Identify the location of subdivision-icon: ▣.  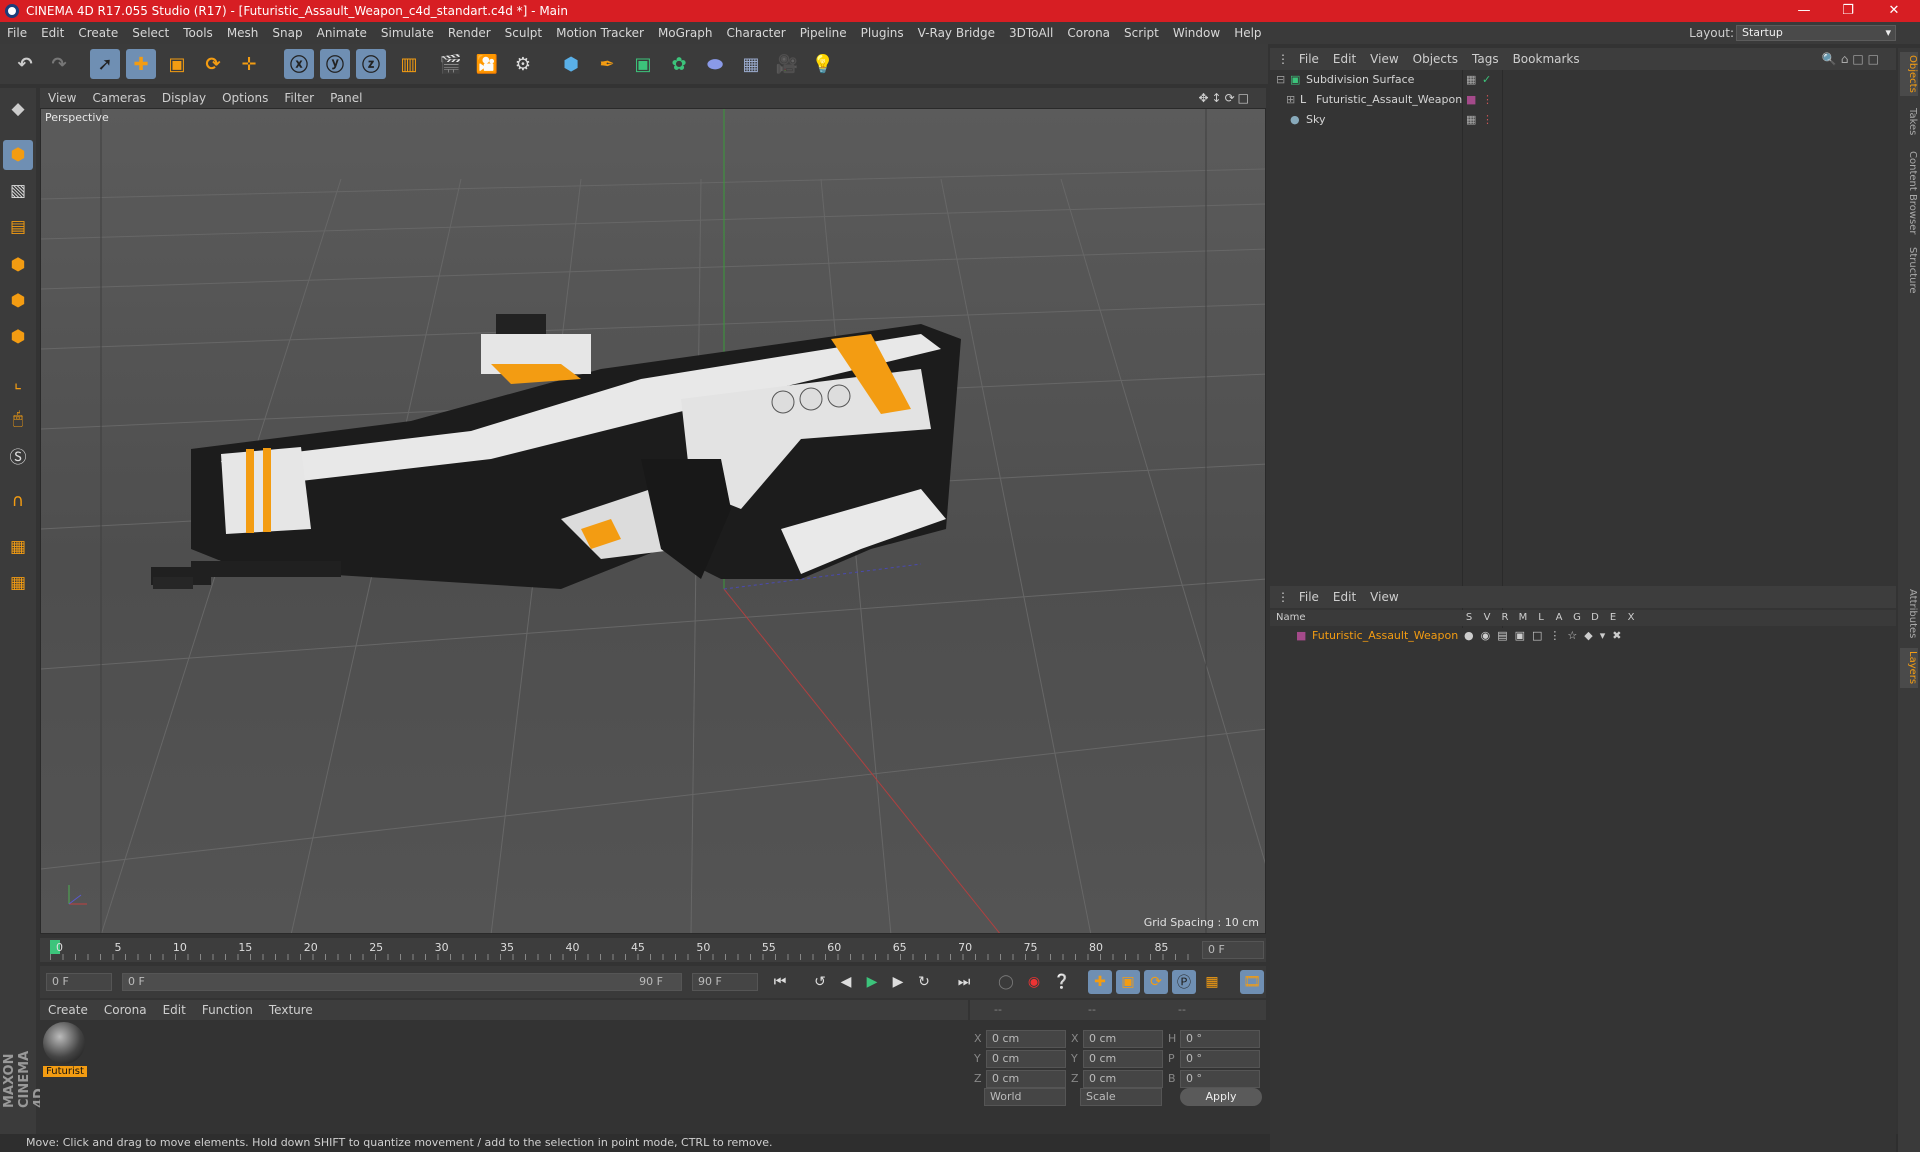
(643, 64).